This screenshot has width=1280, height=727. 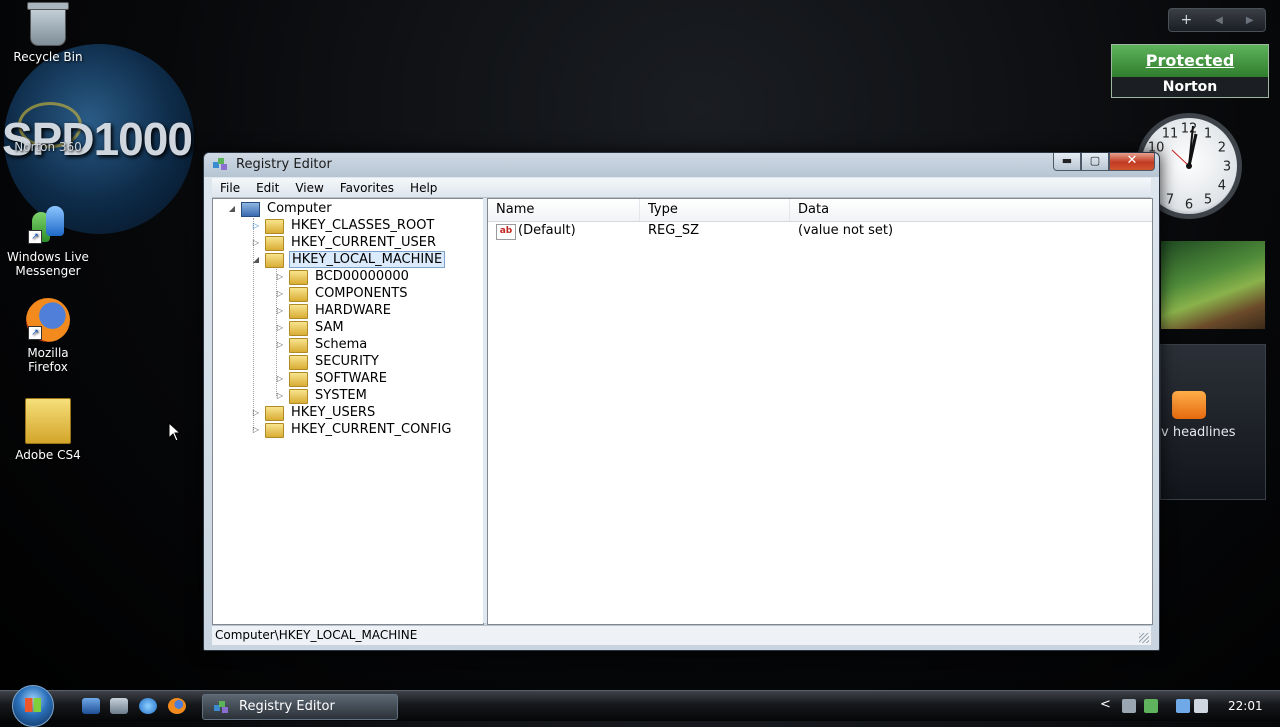 I want to click on tree-node-label: SAM, so click(x=329, y=327).